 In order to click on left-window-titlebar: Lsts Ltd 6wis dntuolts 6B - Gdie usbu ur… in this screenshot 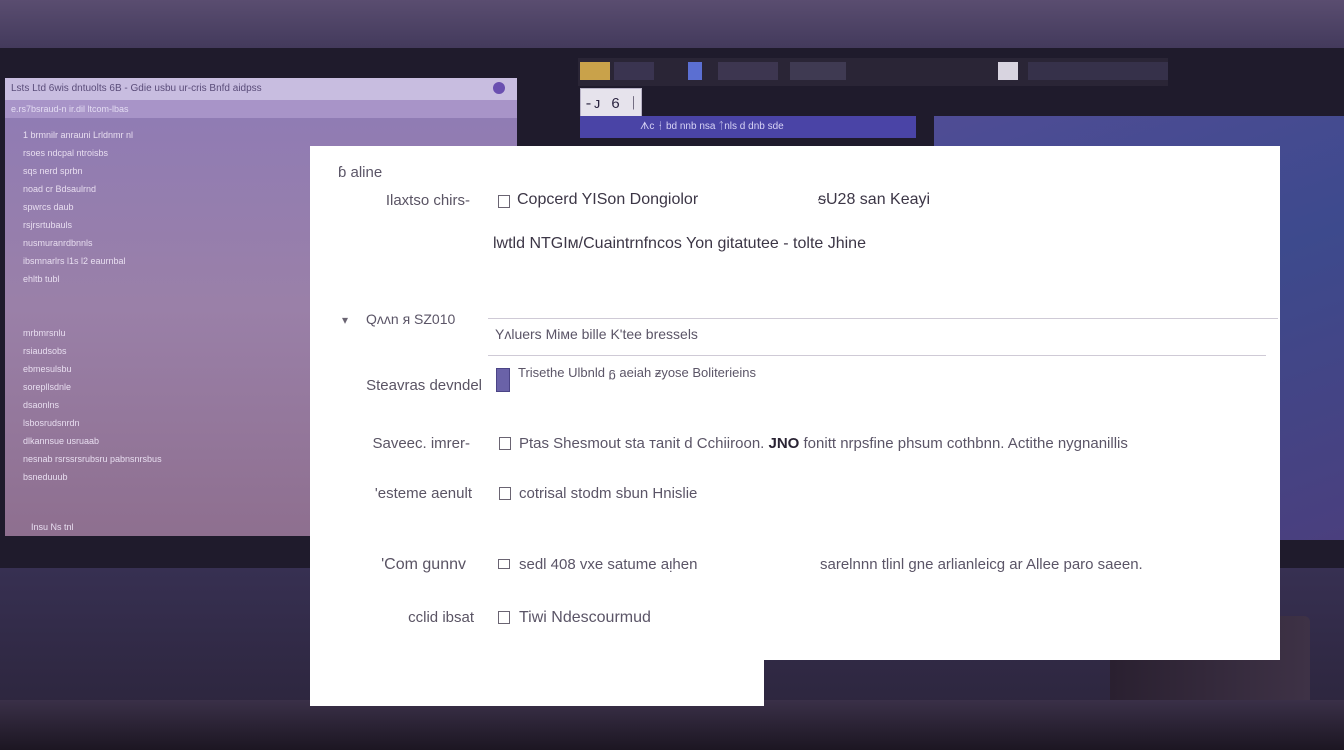, I will do `click(261, 89)`.